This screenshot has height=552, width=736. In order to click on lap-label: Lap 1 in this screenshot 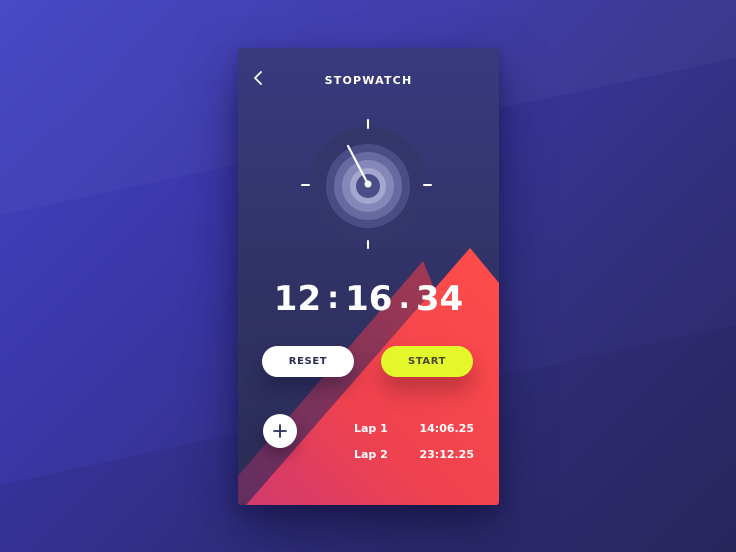, I will do `click(371, 428)`.